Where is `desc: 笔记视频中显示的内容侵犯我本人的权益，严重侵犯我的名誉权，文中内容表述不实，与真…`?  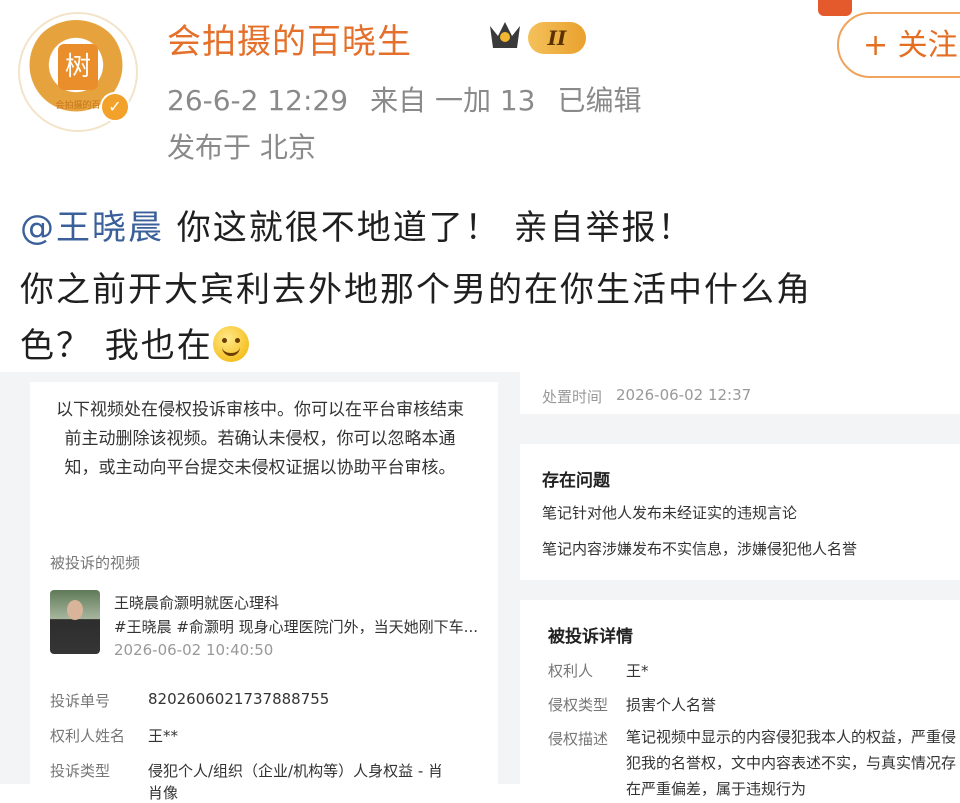 desc: 笔记视频中显示的内容侵犯我本人的权益，严重侵犯我的名誉权，文中内容表述不实，与真… is located at coordinates (791, 763).